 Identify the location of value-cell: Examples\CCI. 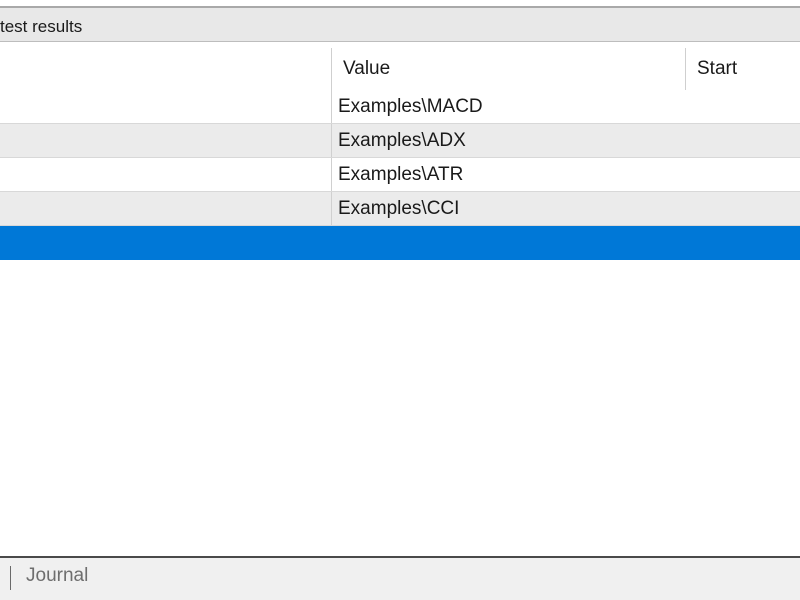
(399, 208).